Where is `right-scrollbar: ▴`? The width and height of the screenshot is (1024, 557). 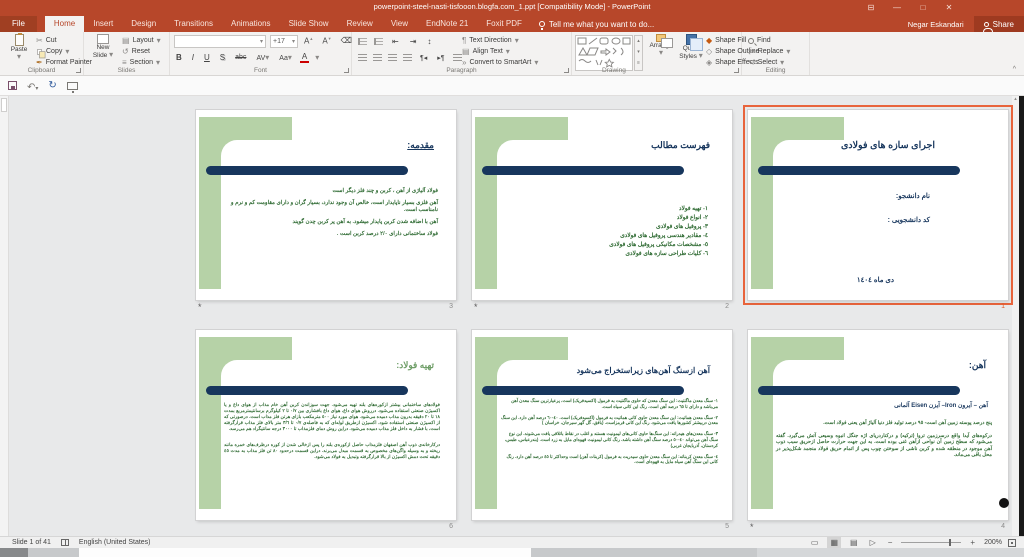 right-scrollbar: ▴ is located at coordinates (1015, 316).